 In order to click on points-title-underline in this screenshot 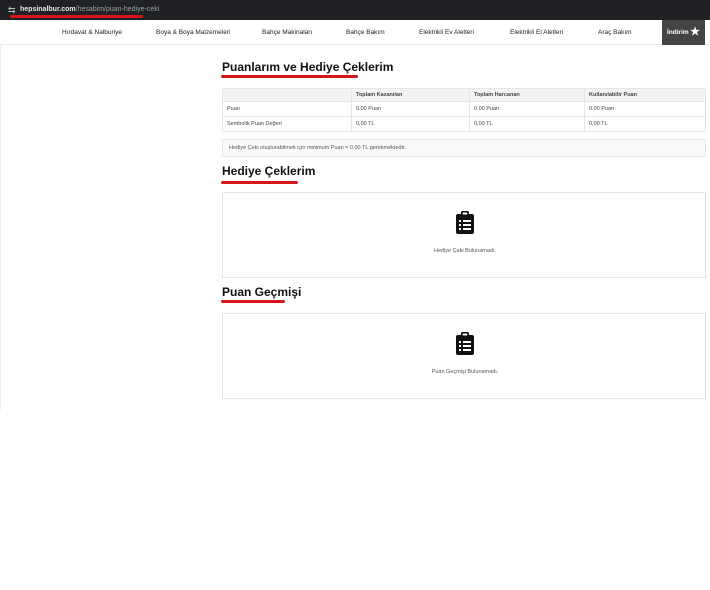, I will do `click(289, 76)`.